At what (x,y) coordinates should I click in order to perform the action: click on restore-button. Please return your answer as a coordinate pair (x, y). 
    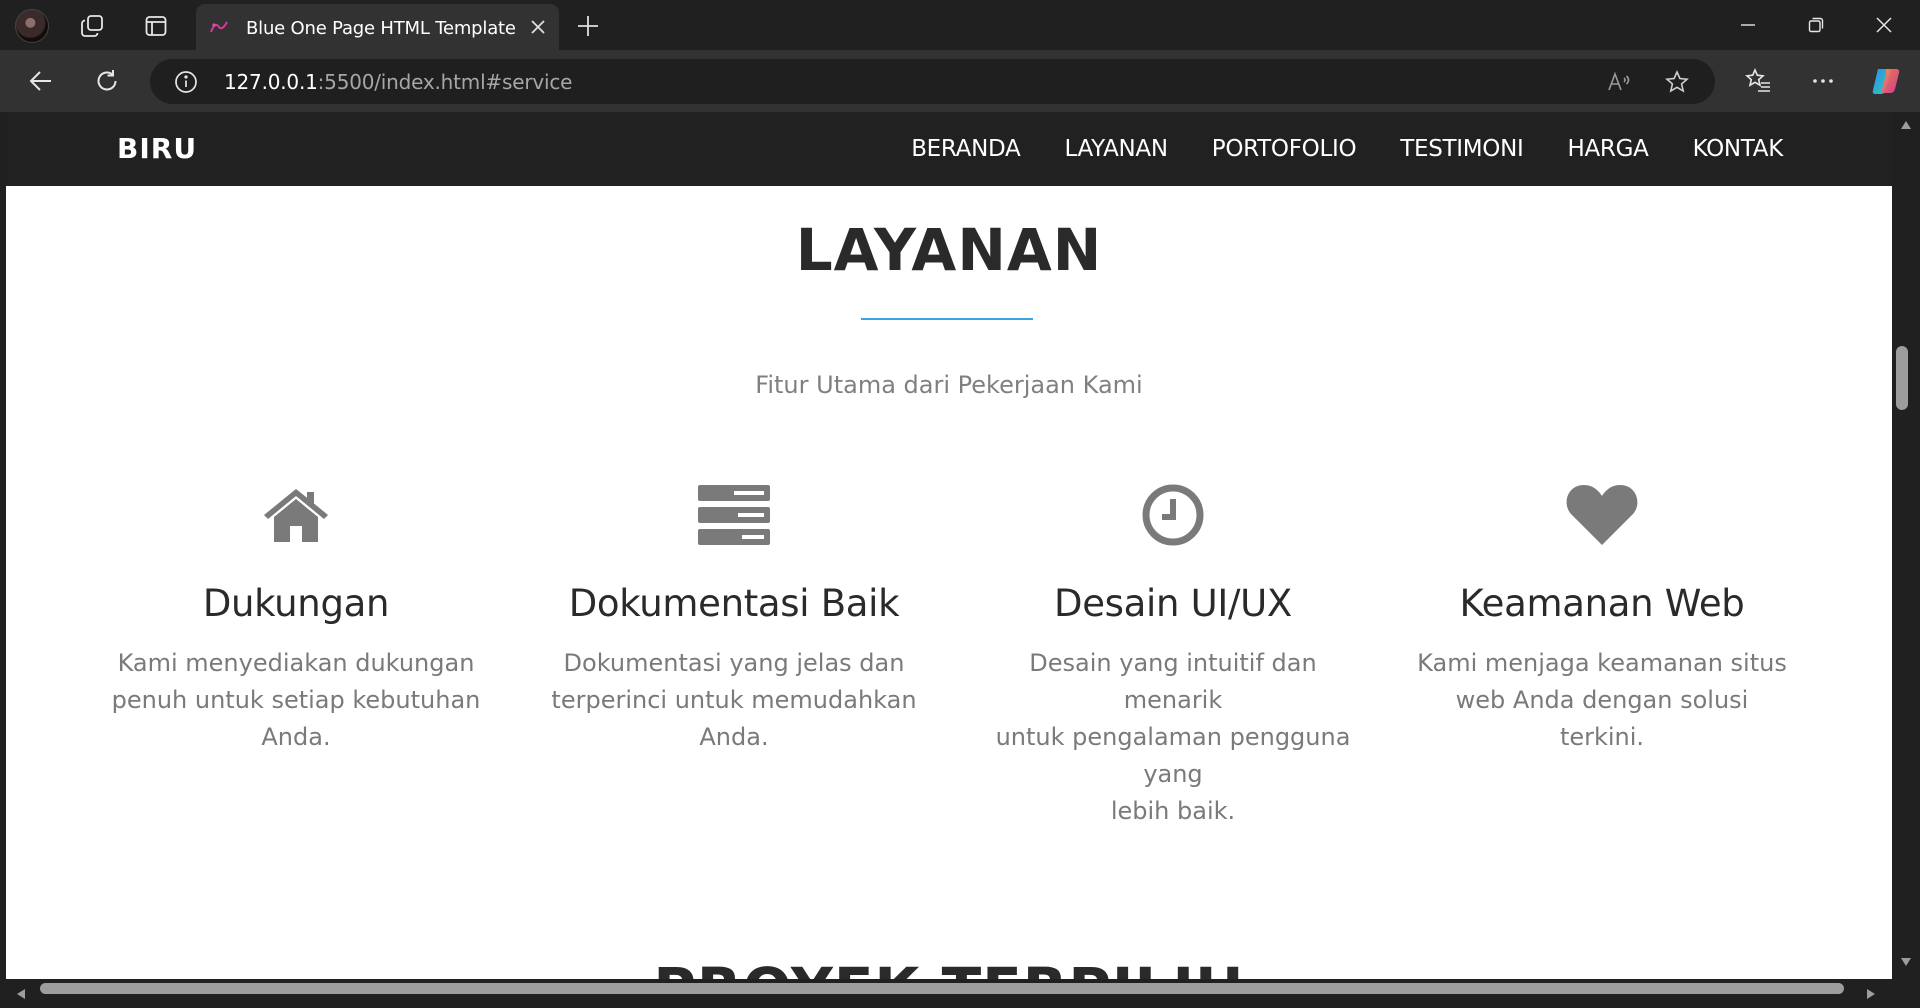
    Looking at the image, I should click on (1816, 25).